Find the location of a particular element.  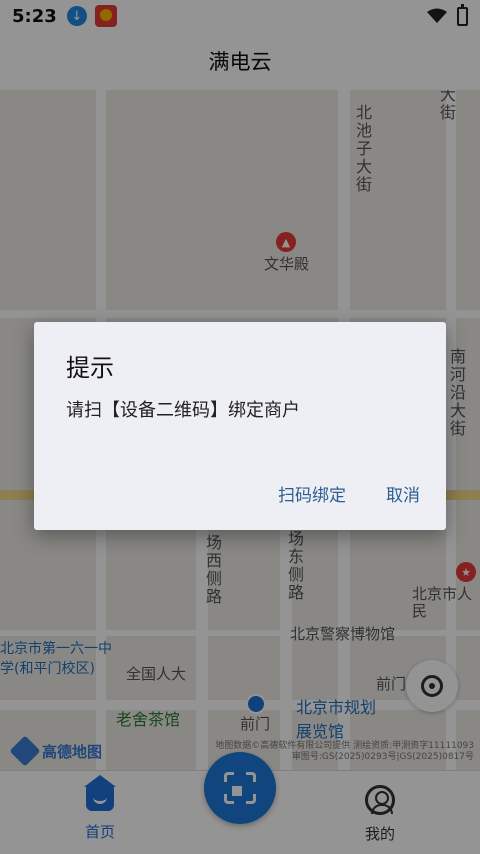

dialog-message: 请扫【设备二维码】绑定商户 is located at coordinates (183, 410).